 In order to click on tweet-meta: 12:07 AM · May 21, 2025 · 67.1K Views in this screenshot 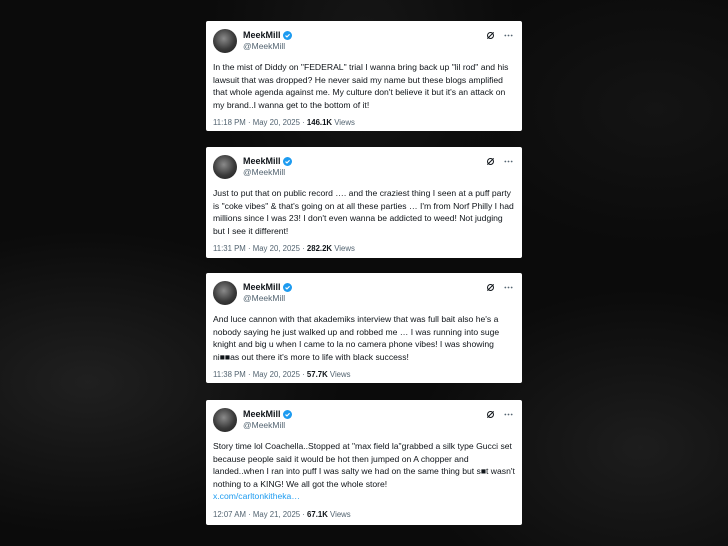, I will do `click(364, 514)`.